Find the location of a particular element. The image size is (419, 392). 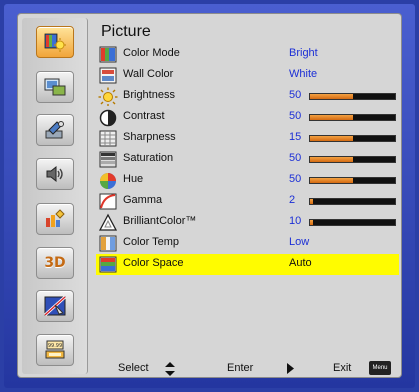

volume-icon is located at coordinates (54, 174).